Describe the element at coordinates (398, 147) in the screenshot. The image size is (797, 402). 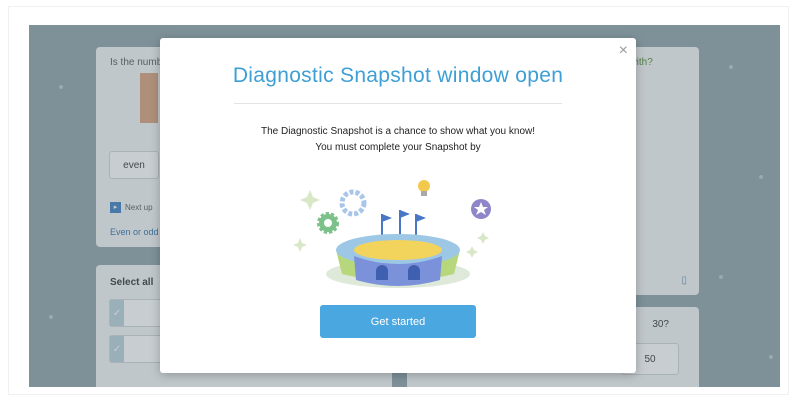
I see `modal-message-line2: You must complete your Snapshot by` at that location.